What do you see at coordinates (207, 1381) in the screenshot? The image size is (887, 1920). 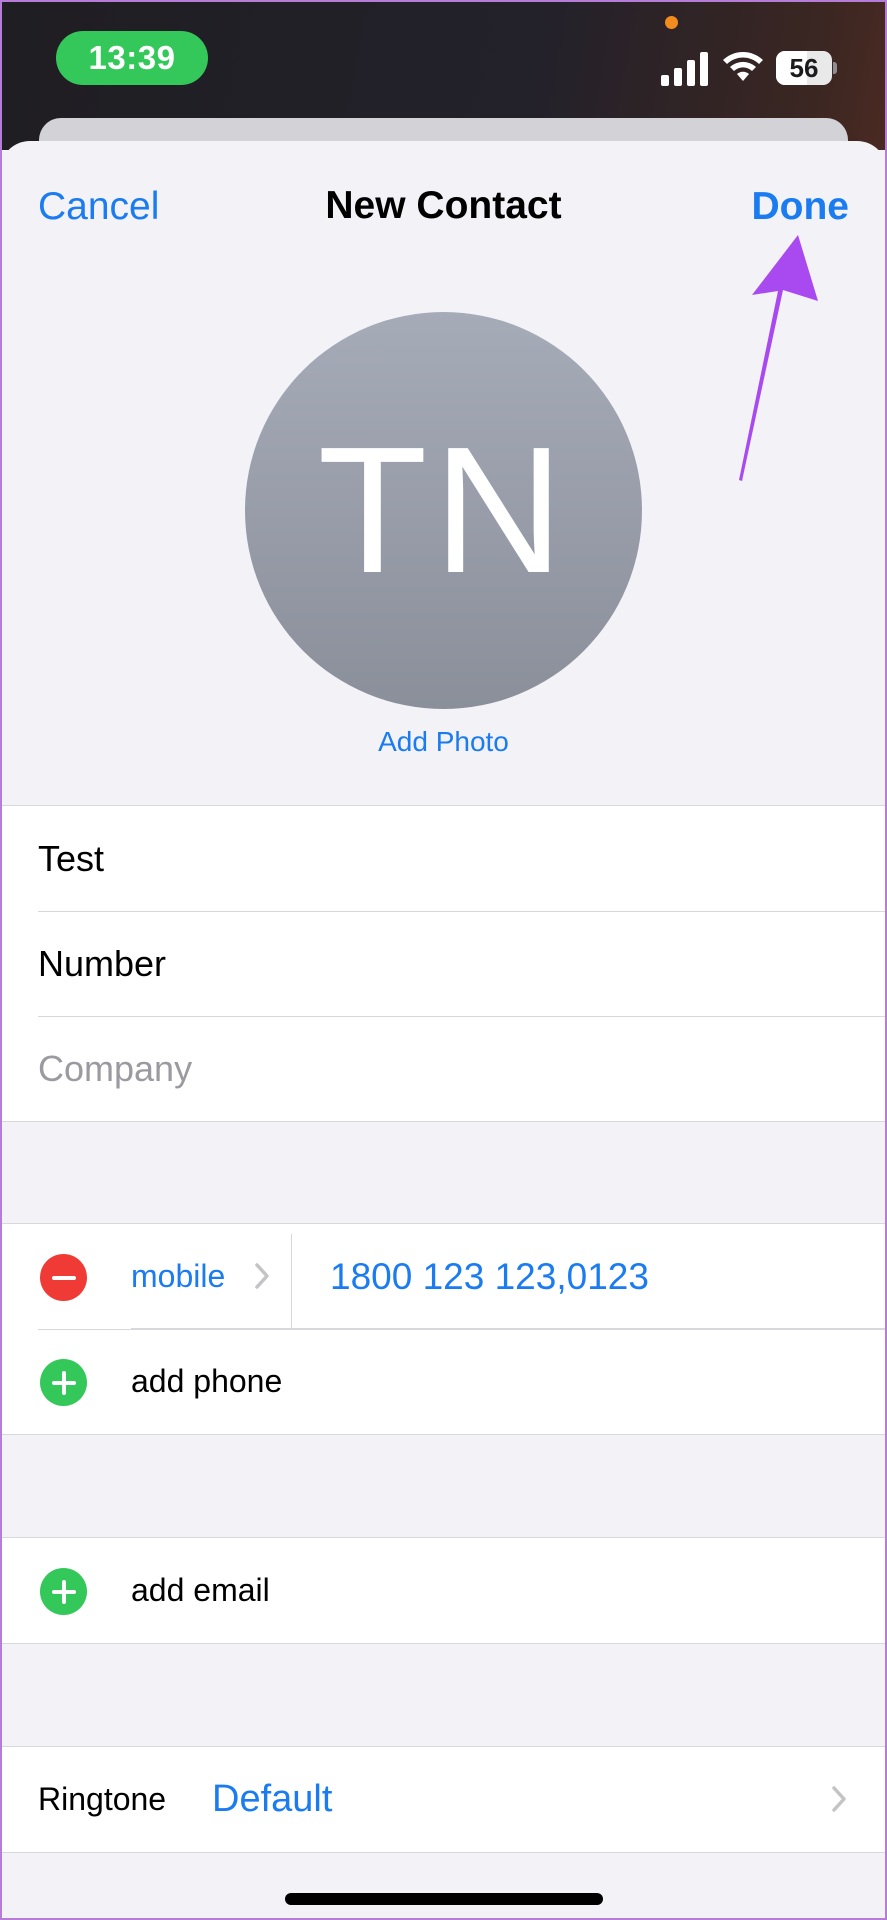 I see `add-phone-label: add phone` at bounding box center [207, 1381].